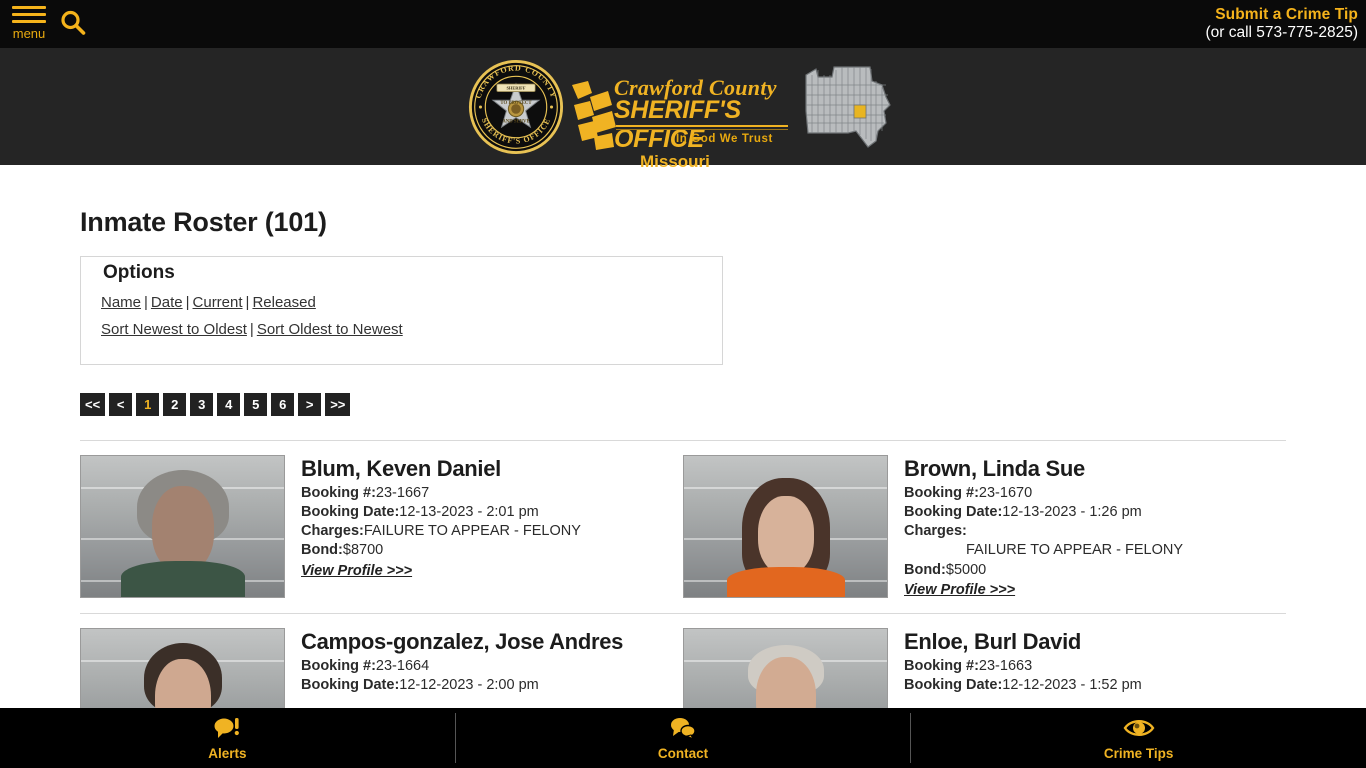 This screenshot has height=768, width=1366. I want to click on topbar-left-group: menu, so click(44, 24).